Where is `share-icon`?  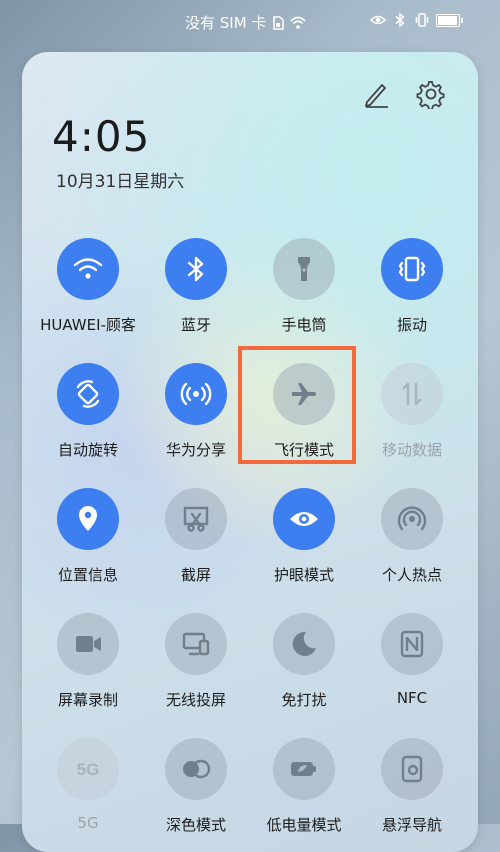 share-icon is located at coordinates (196, 394).